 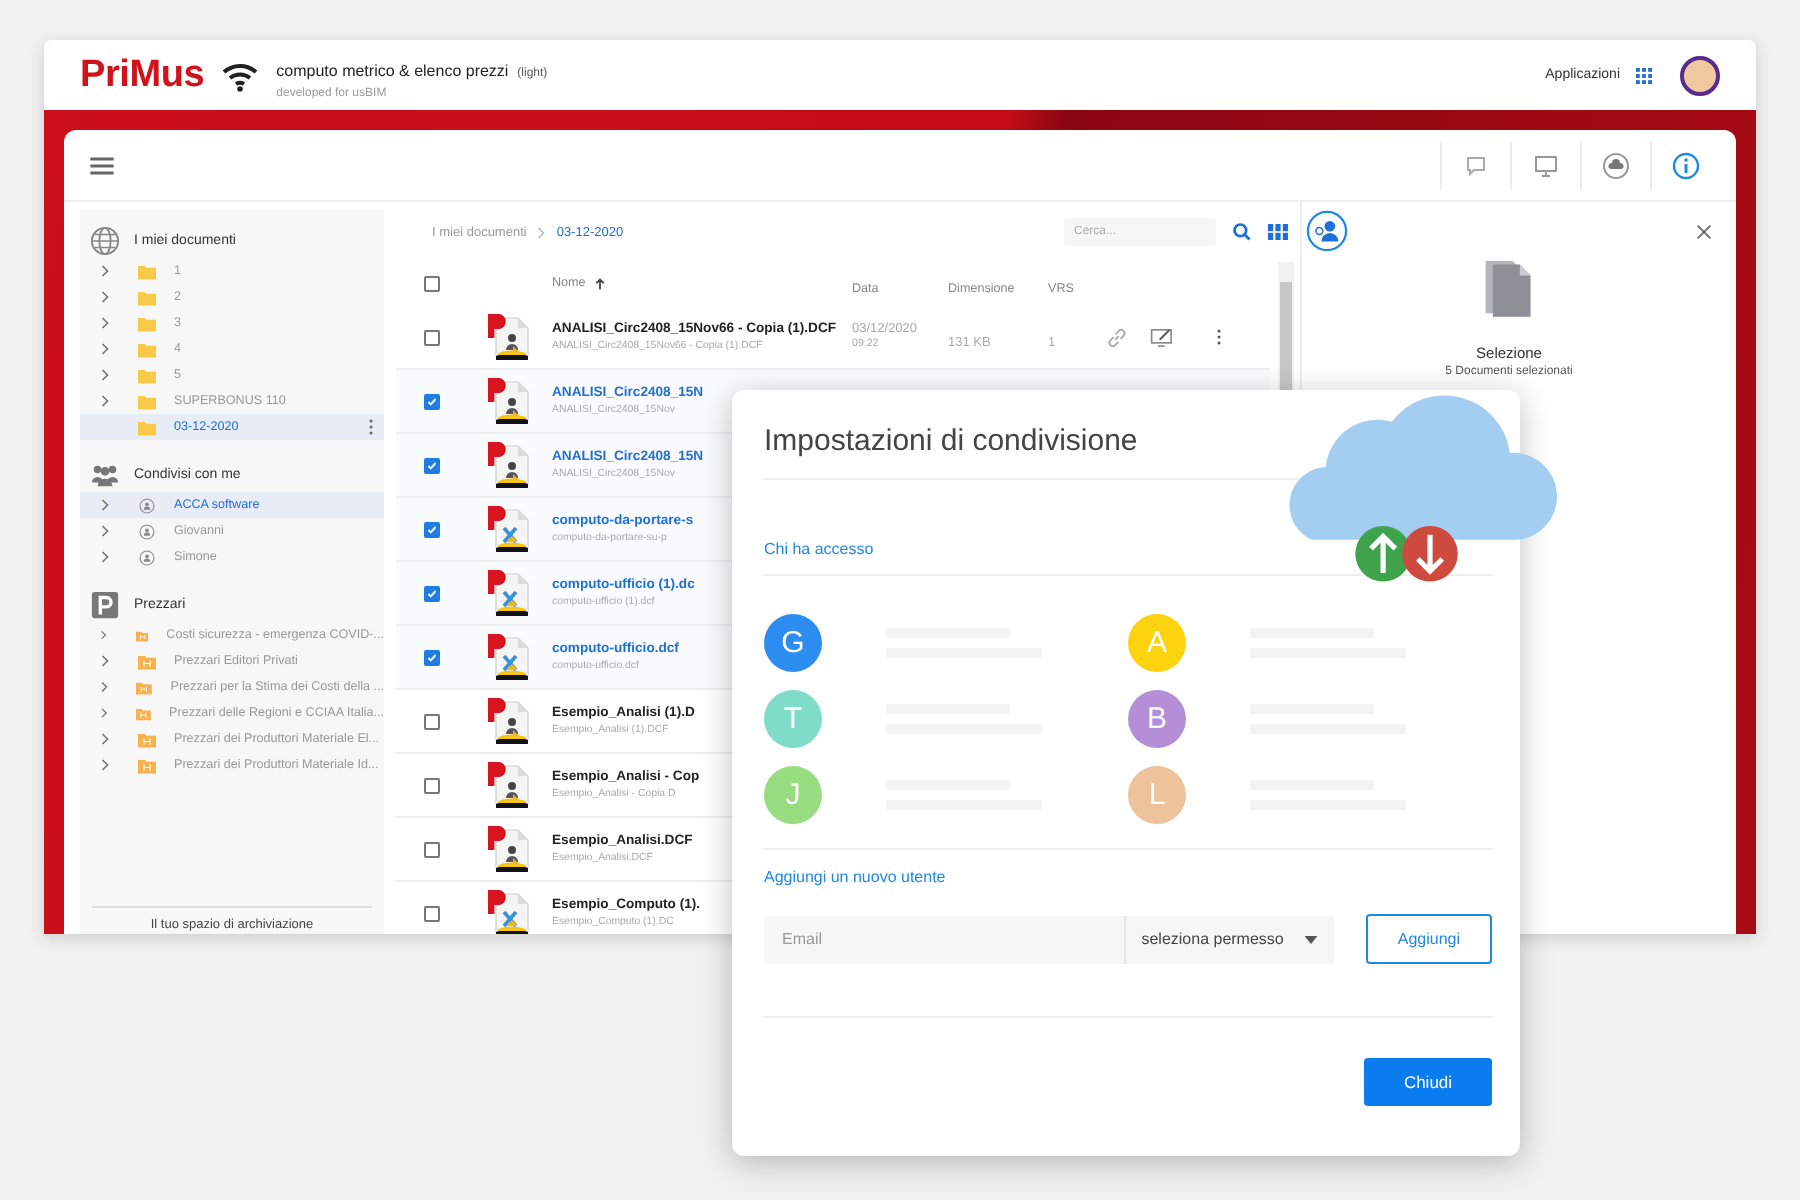 What do you see at coordinates (1644, 75) in the screenshot?
I see `apps-grid-icon` at bounding box center [1644, 75].